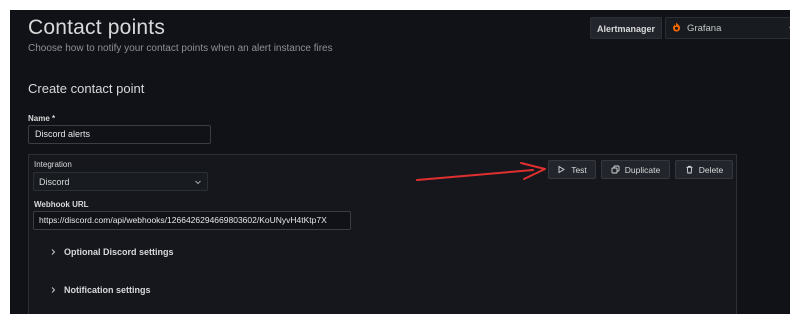 This screenshot has height=324, width=800. What do you see at coordinates (120, 181) in the screenshot?
I see `integration-select: Discord` at bounding box center [120, 181].